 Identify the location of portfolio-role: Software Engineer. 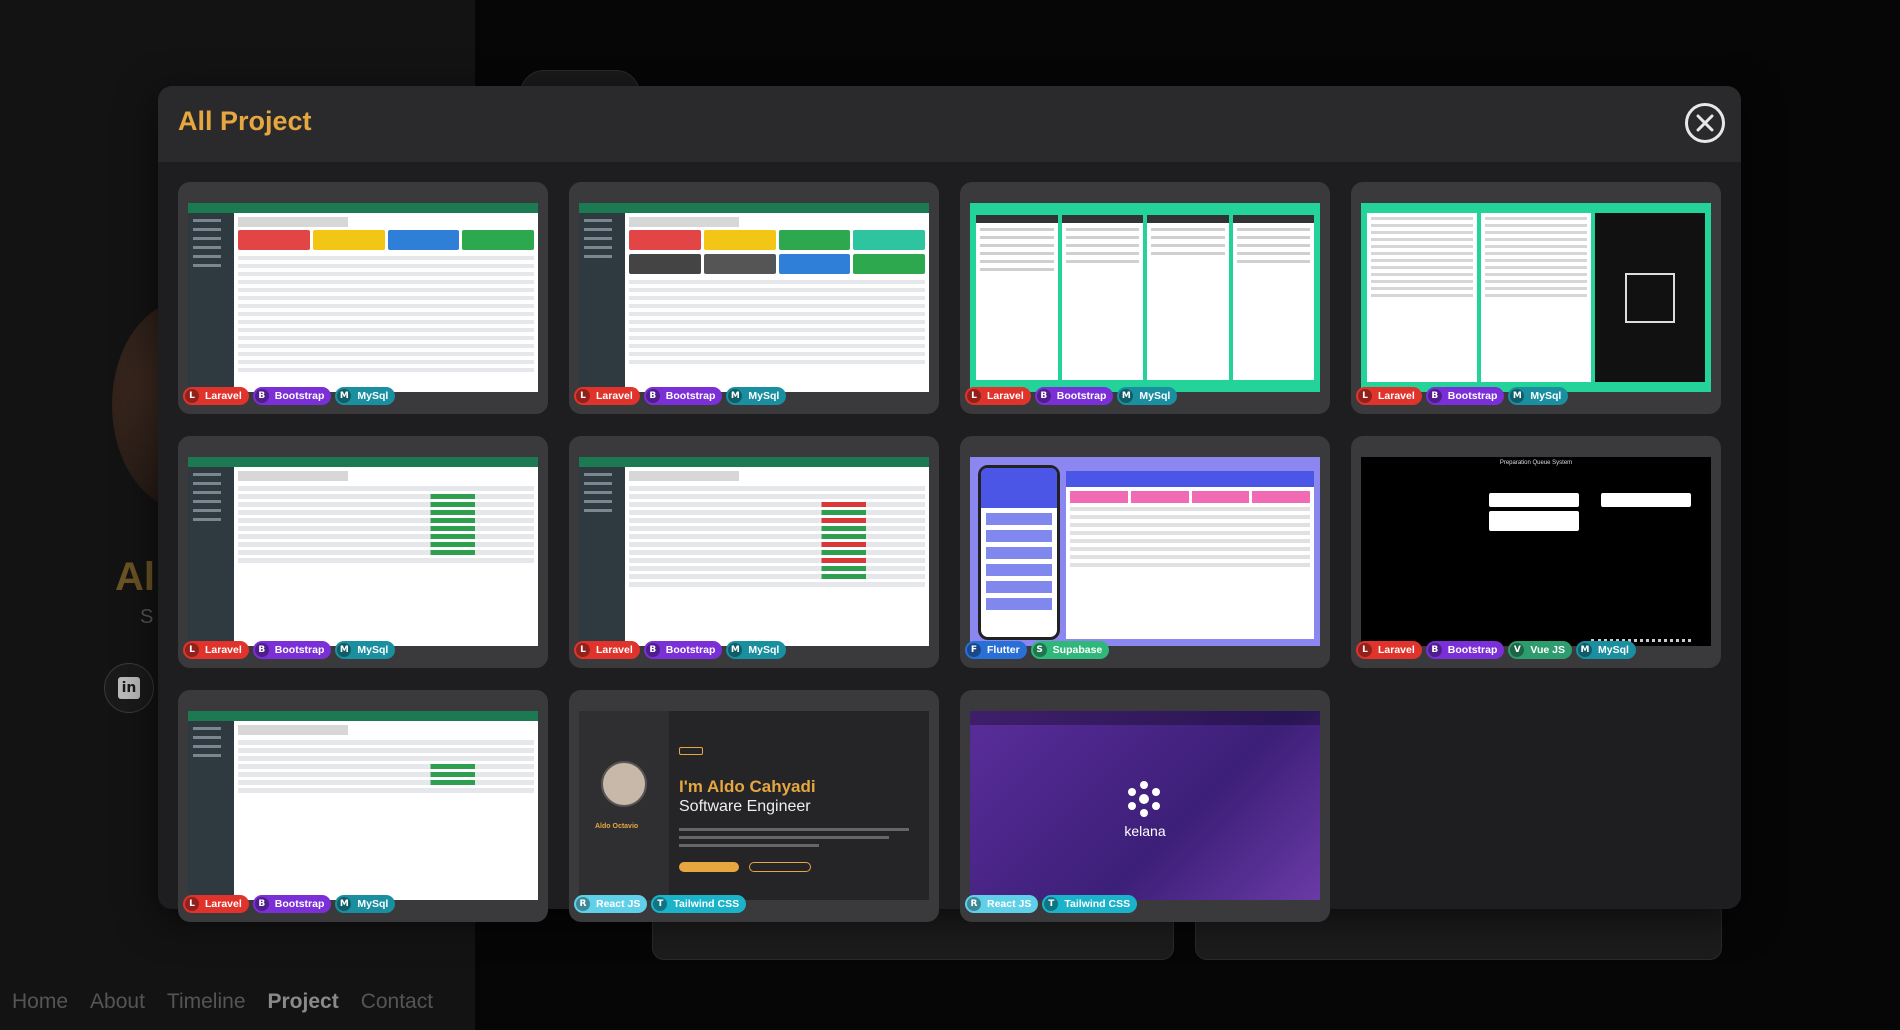
(745, 806).